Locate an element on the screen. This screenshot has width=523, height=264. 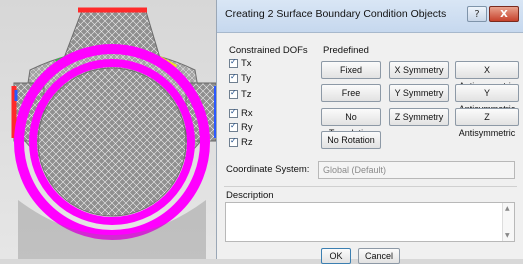
dof-label: Rz is located at coordinates (247, 142).